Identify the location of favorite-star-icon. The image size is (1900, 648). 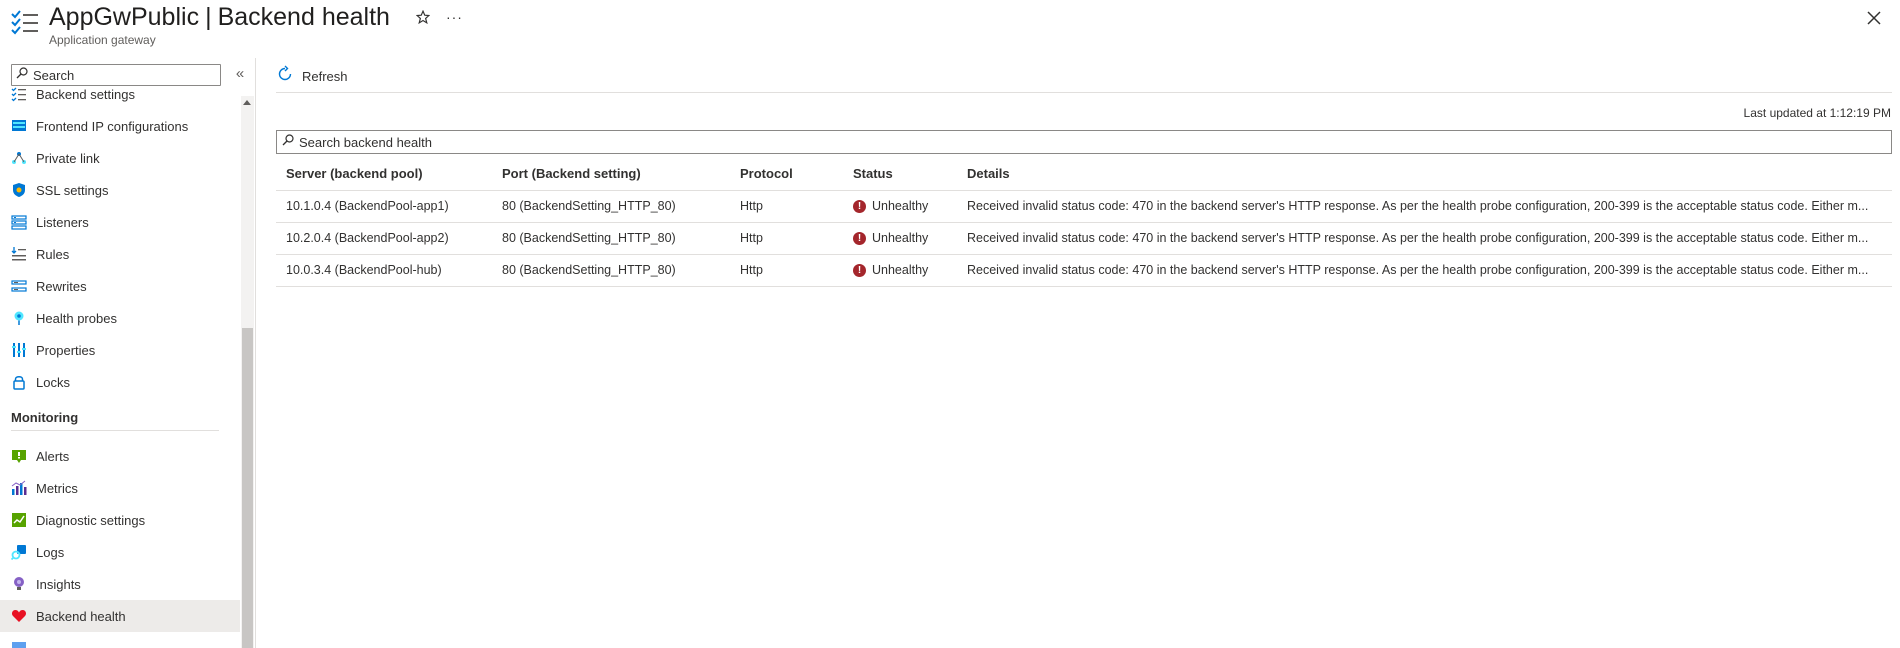
(423, 17).